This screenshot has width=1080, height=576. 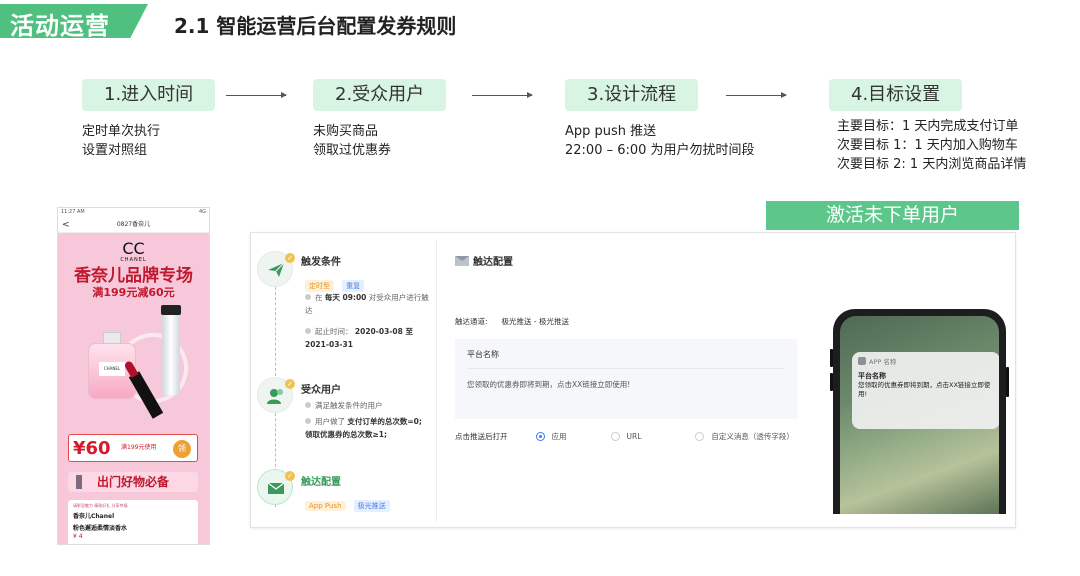 I want to click on users-icon, so click(x=275, y=396).